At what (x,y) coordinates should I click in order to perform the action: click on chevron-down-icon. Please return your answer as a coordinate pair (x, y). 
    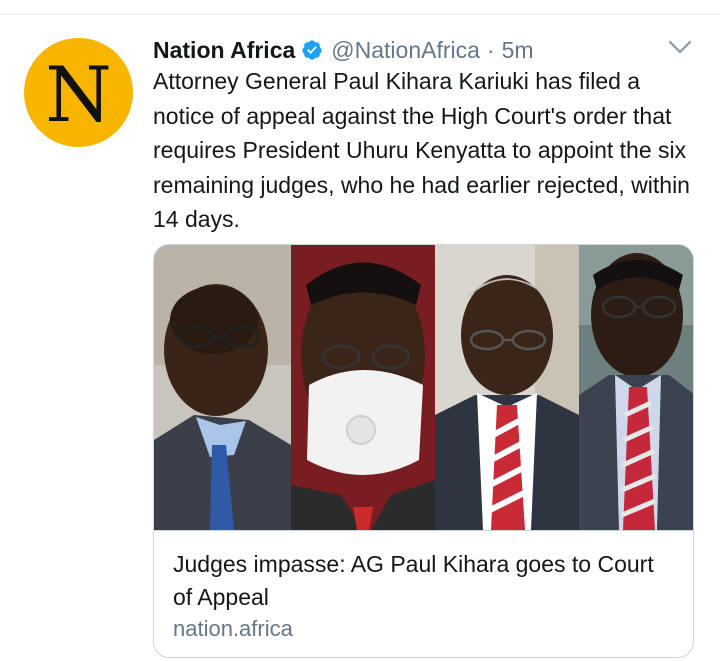
    Looking at the image, I should click on (680, 47).